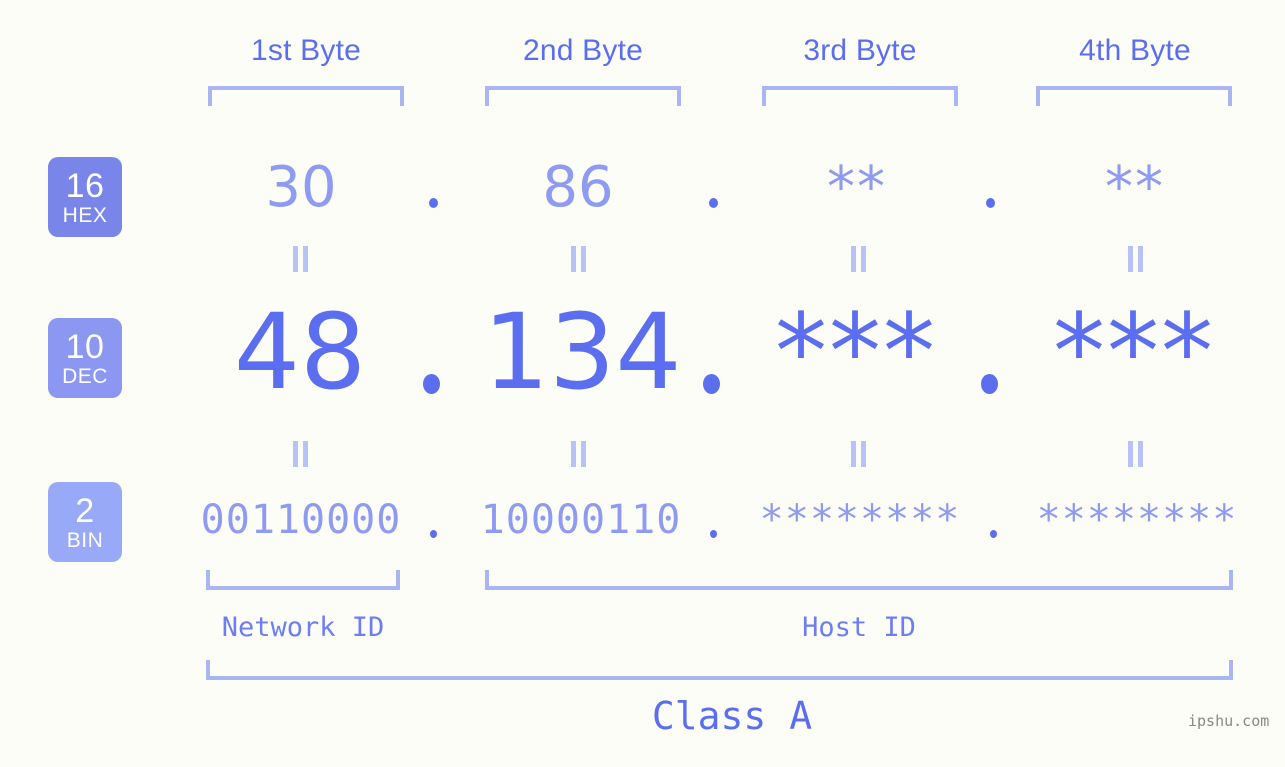 The image size is (1285, 767). What do you see at coordinates (582, 352) in the screenshot?
I see `dec-byte-value-2: 134` at bounding box center [582, 352].